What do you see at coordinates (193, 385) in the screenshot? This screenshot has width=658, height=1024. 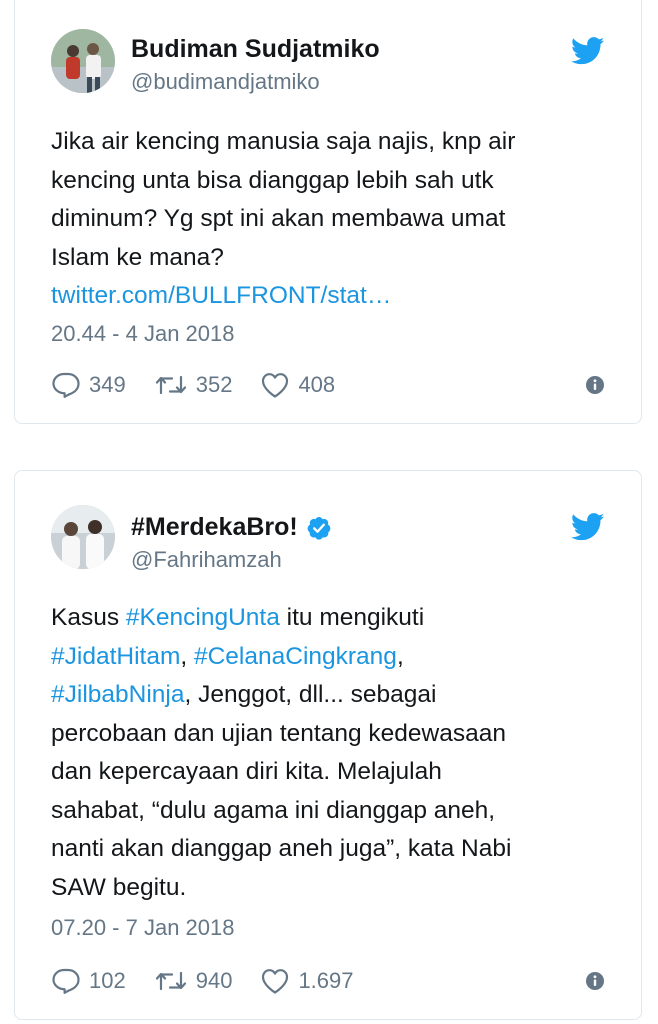 I see `retweet-button: 352` at bounding box center [193, 385].